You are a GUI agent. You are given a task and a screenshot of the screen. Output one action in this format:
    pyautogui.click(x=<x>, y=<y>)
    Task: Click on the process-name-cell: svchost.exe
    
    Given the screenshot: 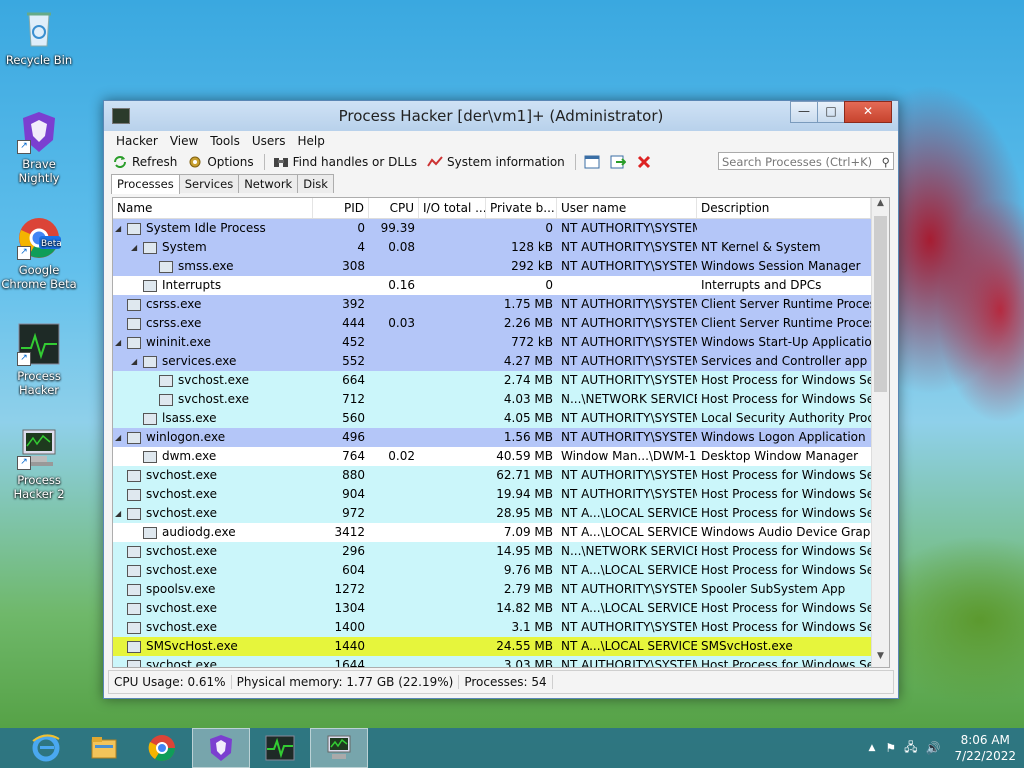 What is the action you would take?
    pyautogui.click(x=213, y=475)
    